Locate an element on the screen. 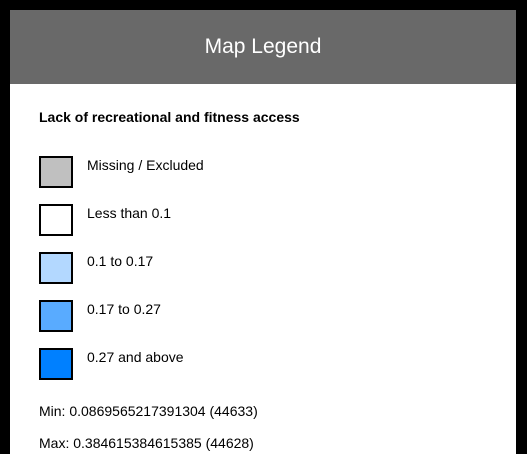  legend-item-0-27-and-above: 0.27 and above is located at coordinates (121, 364).